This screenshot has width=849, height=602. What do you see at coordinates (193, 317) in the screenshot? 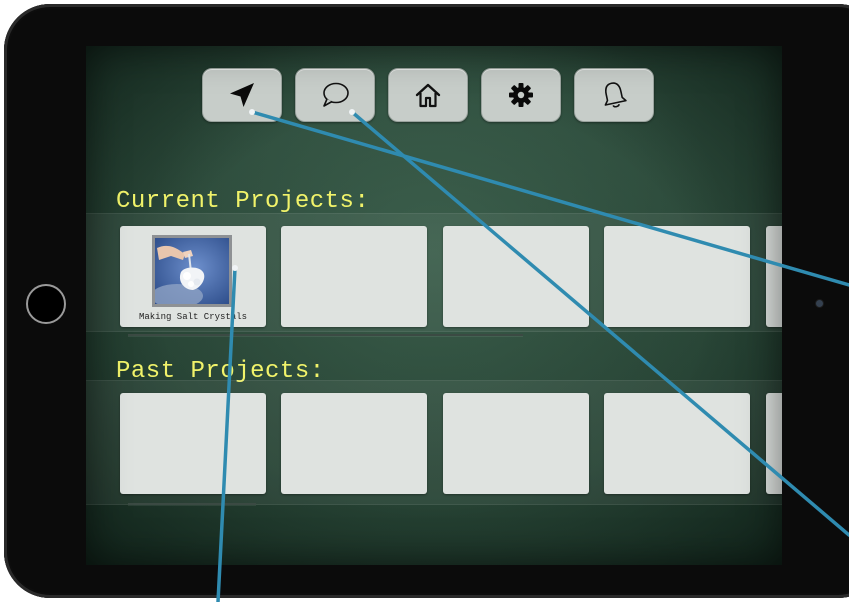
I see `project-tile-label: Making Salt Crystals` at bounding box center [193, 317].